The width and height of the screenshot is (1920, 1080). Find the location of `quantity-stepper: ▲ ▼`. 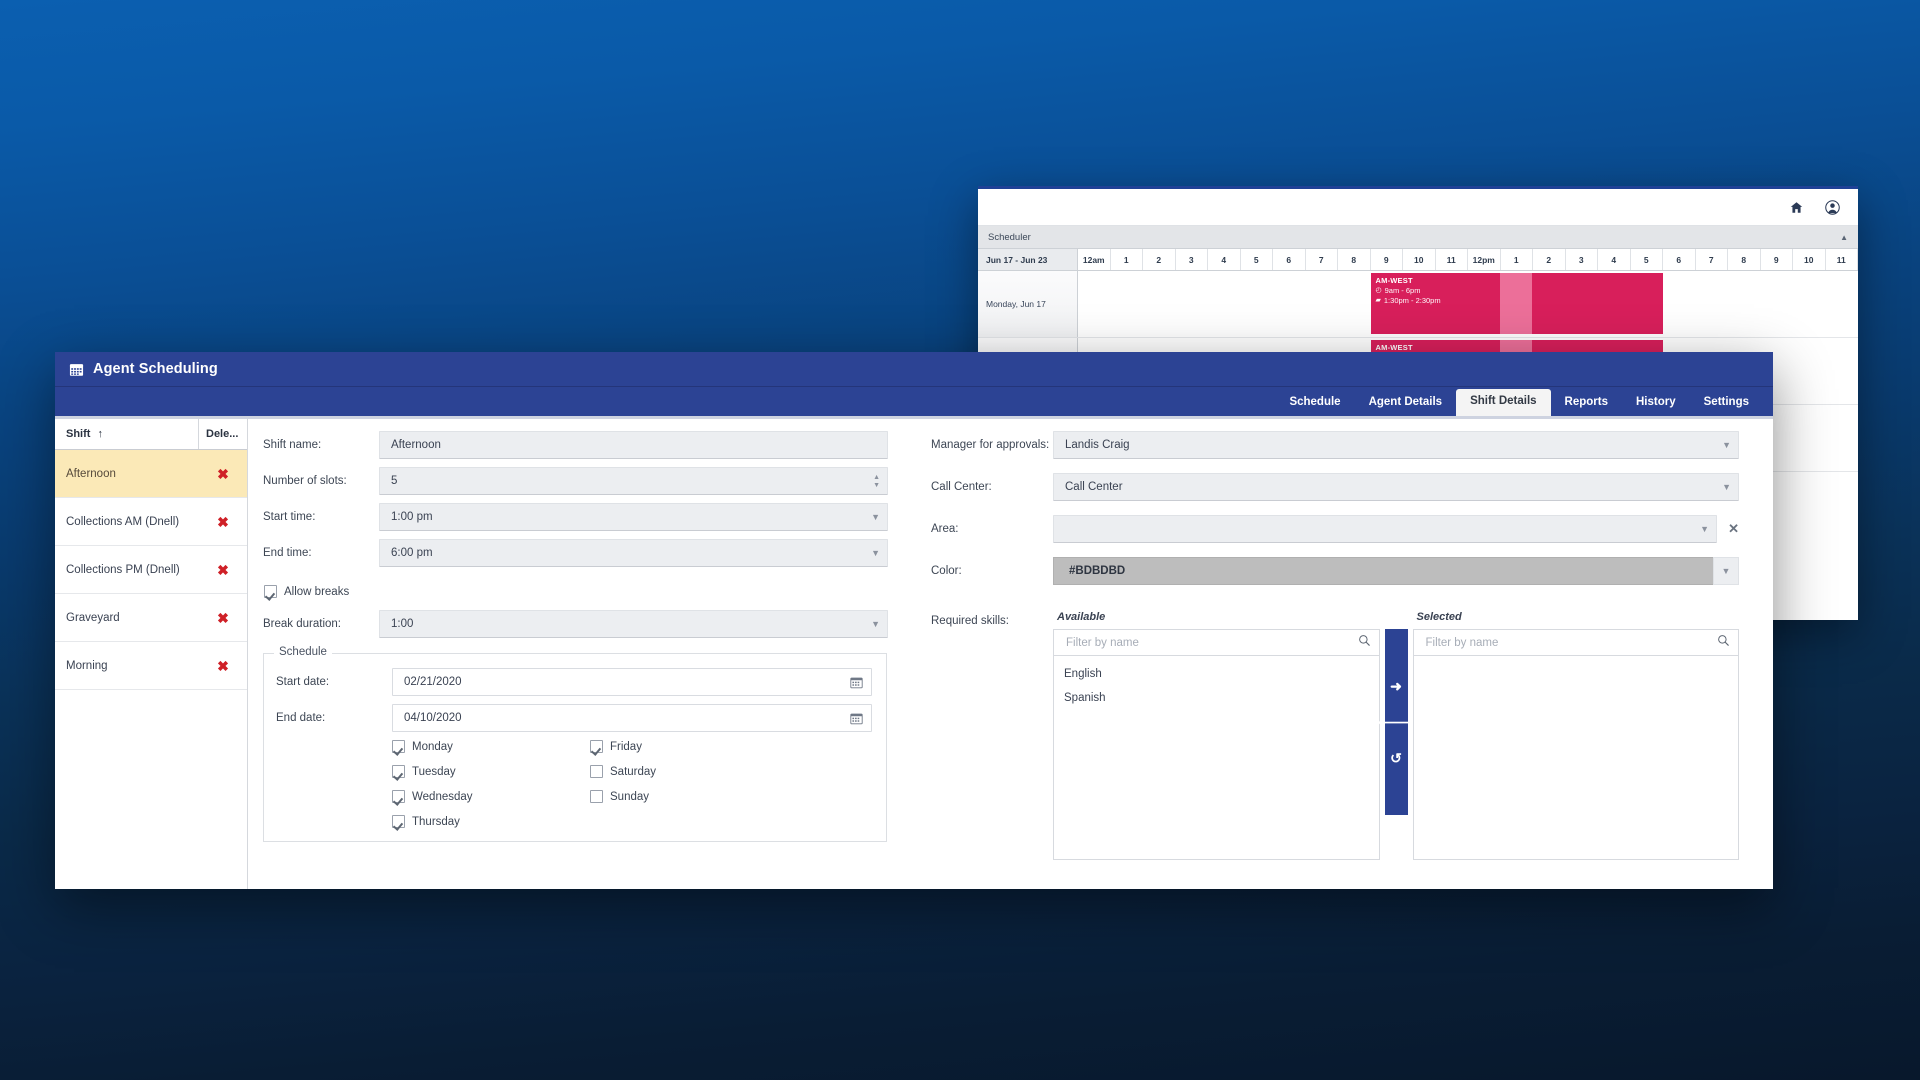

quantity-stepper: ▲ ▼ is located at coordinates (876, 481).